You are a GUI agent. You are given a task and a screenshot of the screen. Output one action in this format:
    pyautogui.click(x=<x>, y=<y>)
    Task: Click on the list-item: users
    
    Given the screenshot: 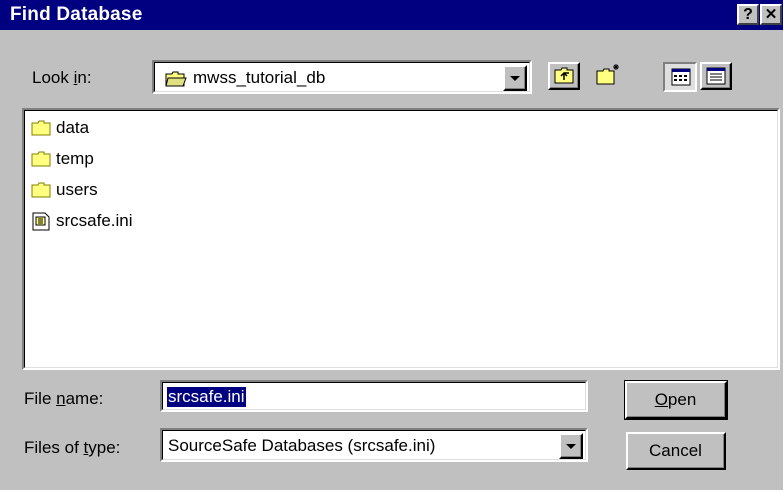 What is the action you would take?
    pyautogui.click(x=64, y=190)
    